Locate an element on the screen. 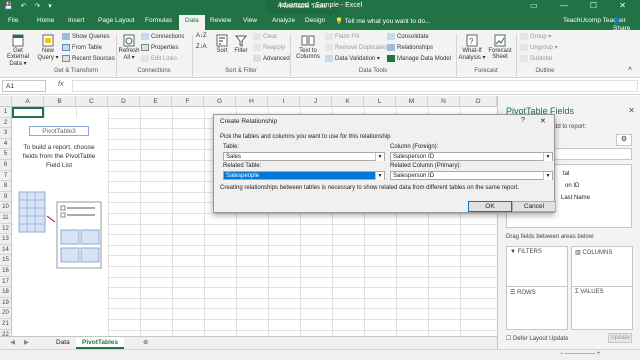  column-header: O is located at coordinates (478, 101).